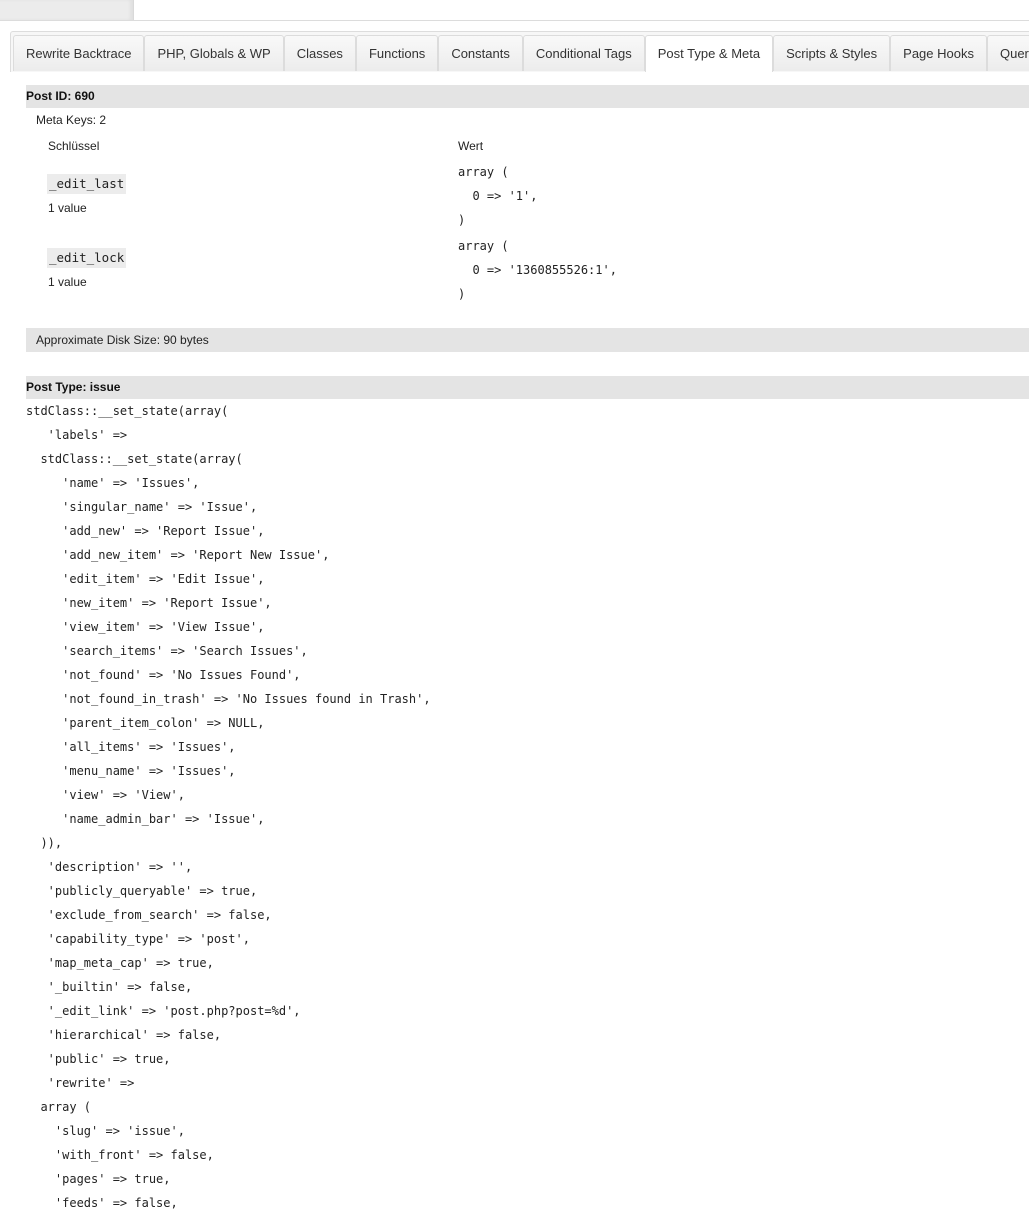 The width and height of the screenshot is (1029, 1210). I want to click on post-id-header: Post ID: 690, so click(527, 96).